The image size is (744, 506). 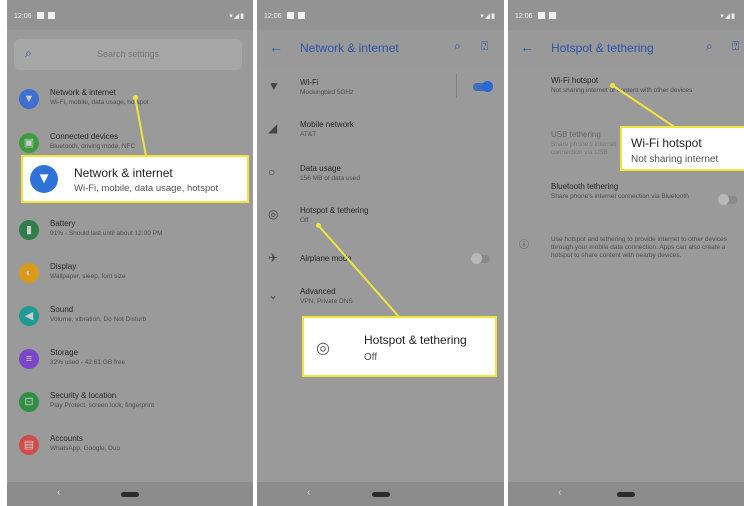 I want to click on leader-line-wifi-hotspot, so click(x=644, y=106).